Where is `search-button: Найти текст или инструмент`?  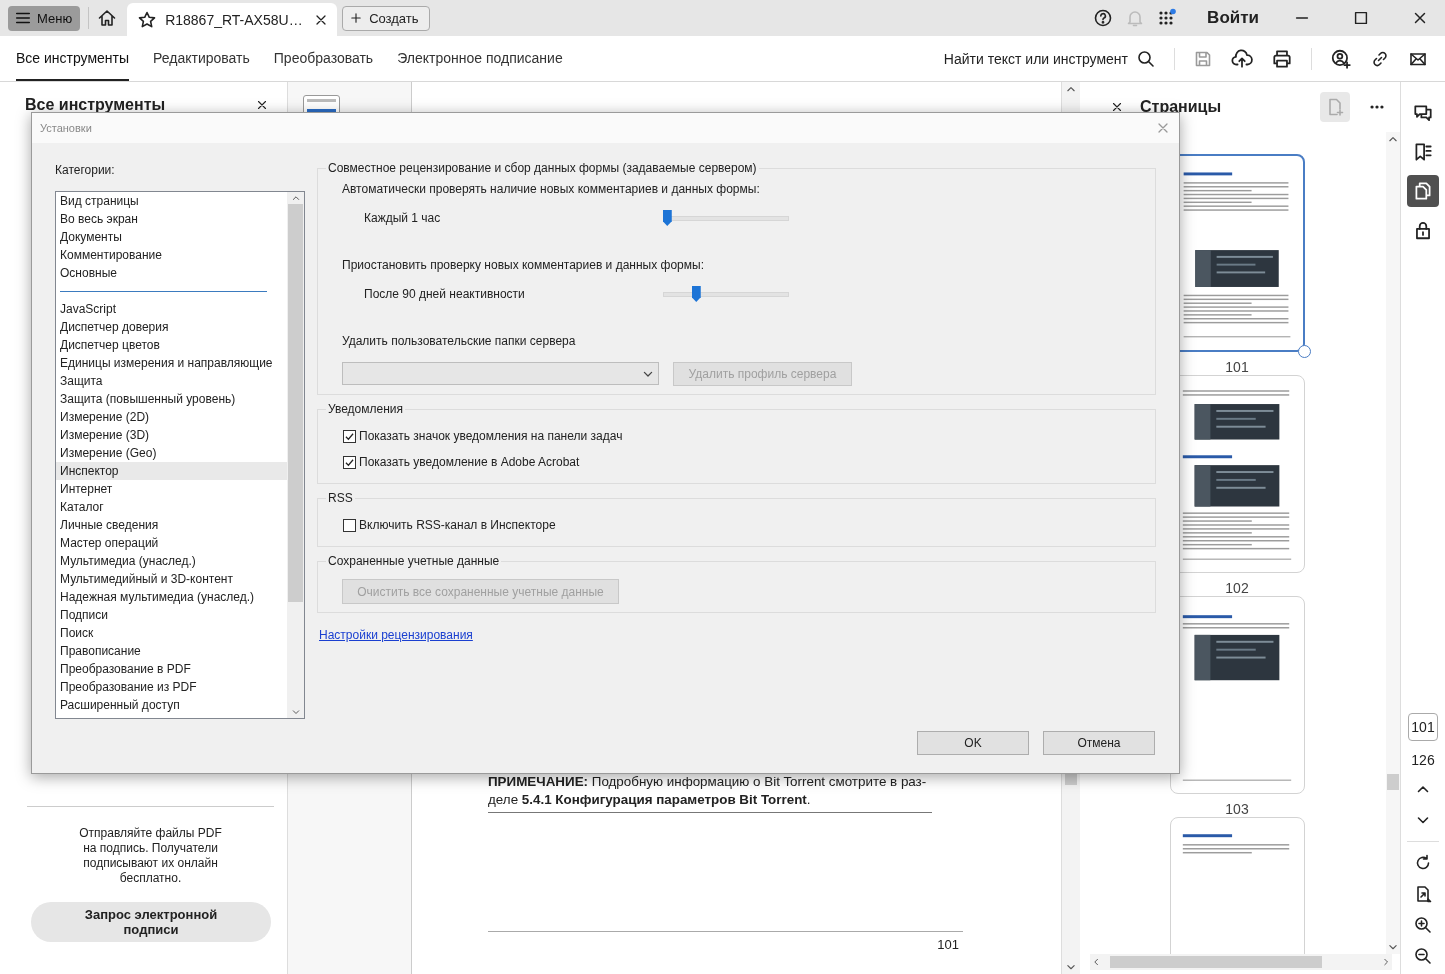 search-button: Найти текст или инструмент is located at coordinates (1049, 58).